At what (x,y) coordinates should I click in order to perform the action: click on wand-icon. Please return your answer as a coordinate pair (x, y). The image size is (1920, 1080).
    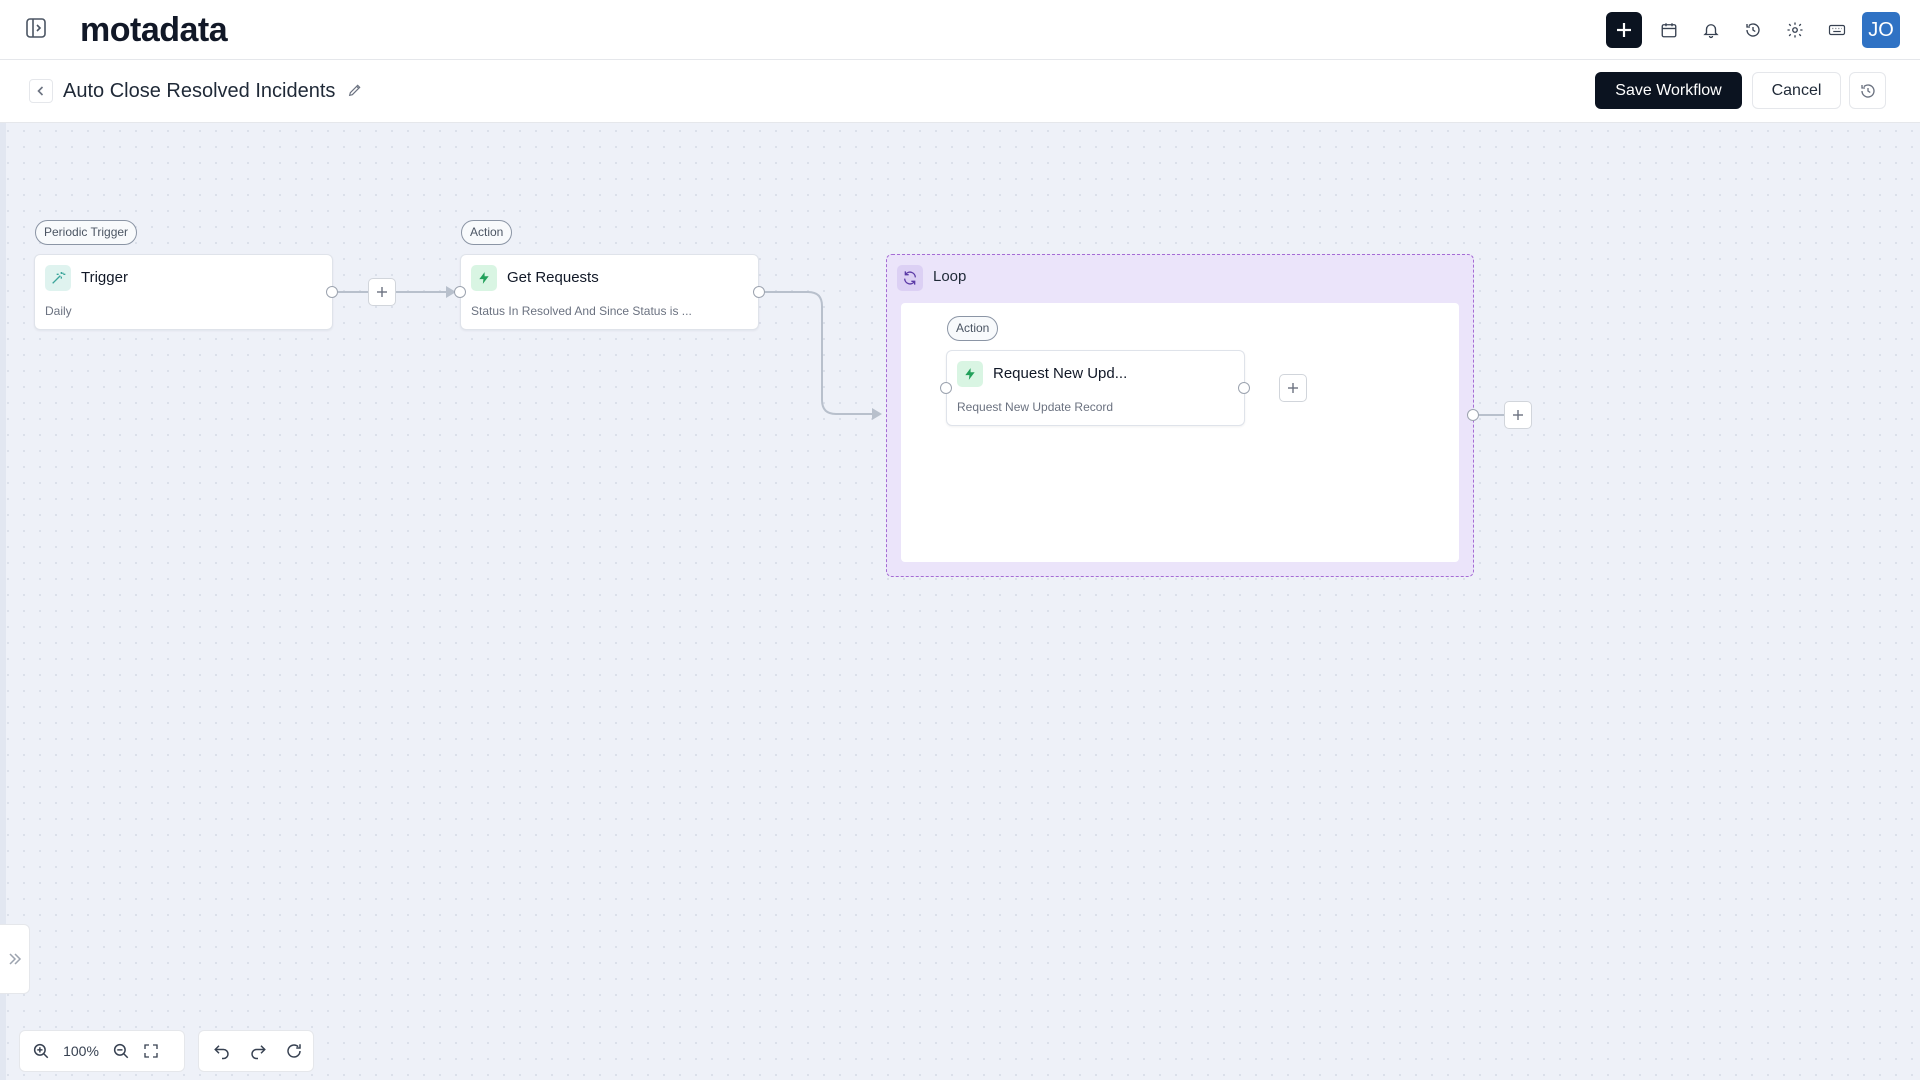
    Looking at the image, I should click on (58, 278).